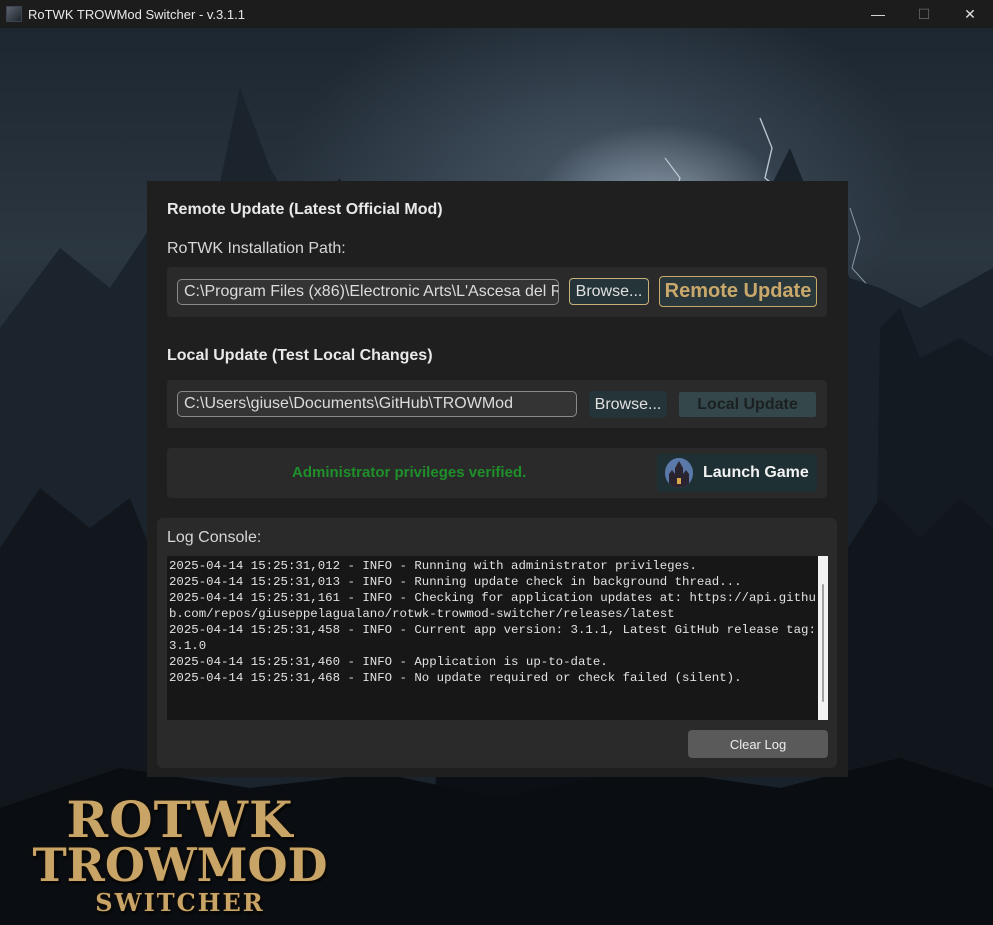 The image size is (993, 925). I want to click on remote-update-button: Remote Update, so click(738, 291).